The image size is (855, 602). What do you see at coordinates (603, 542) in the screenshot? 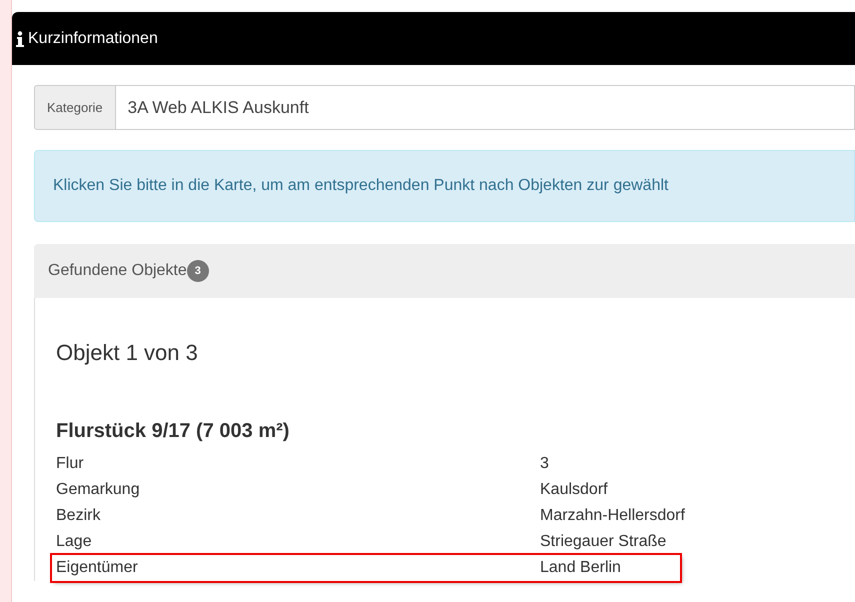
I see `field-value: Striegauer Straße` at bounding box center [603, 542].